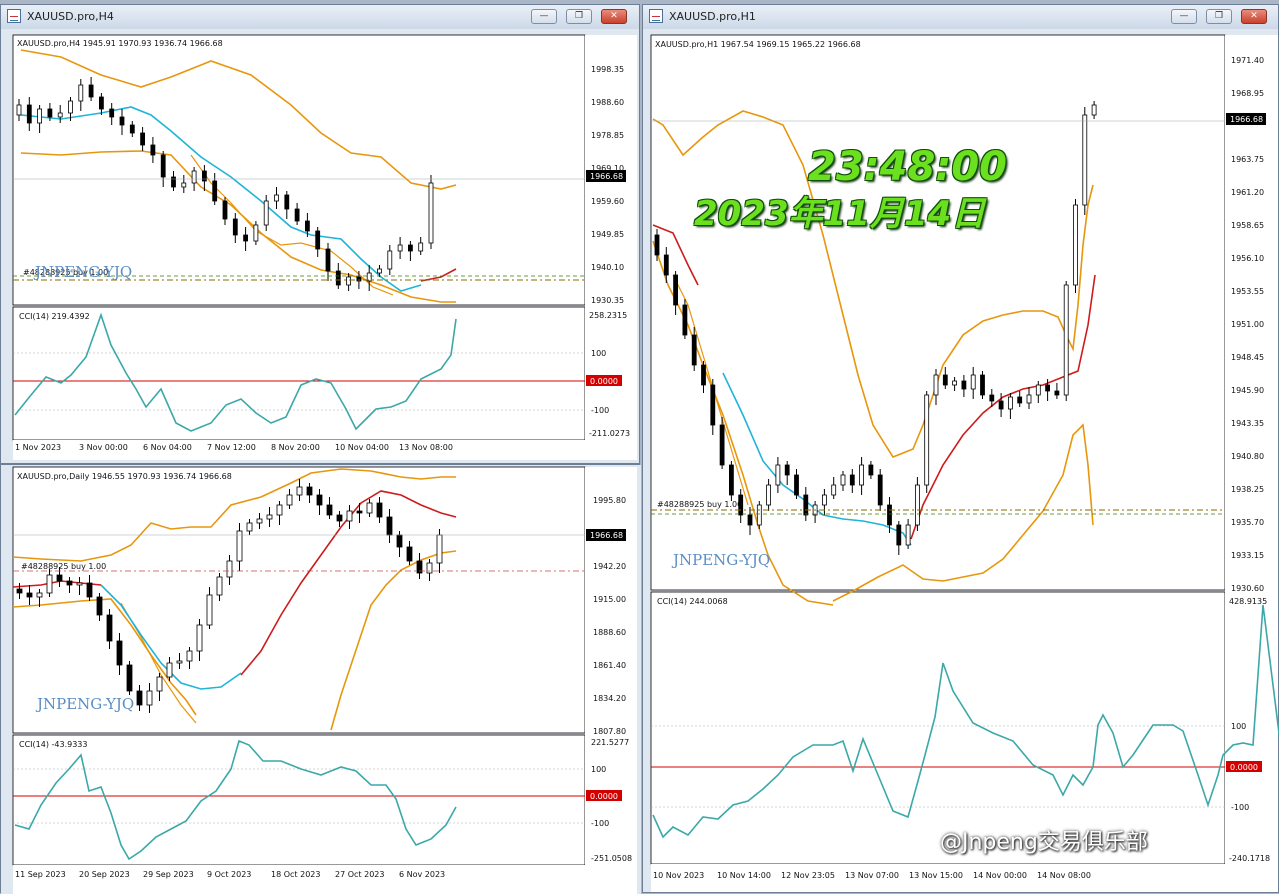 This screenshot has width=1279, height=894. Describe the element at coordinates (1247, 522) in the screenshot. I see `svg-text: 1935.70` at that location.